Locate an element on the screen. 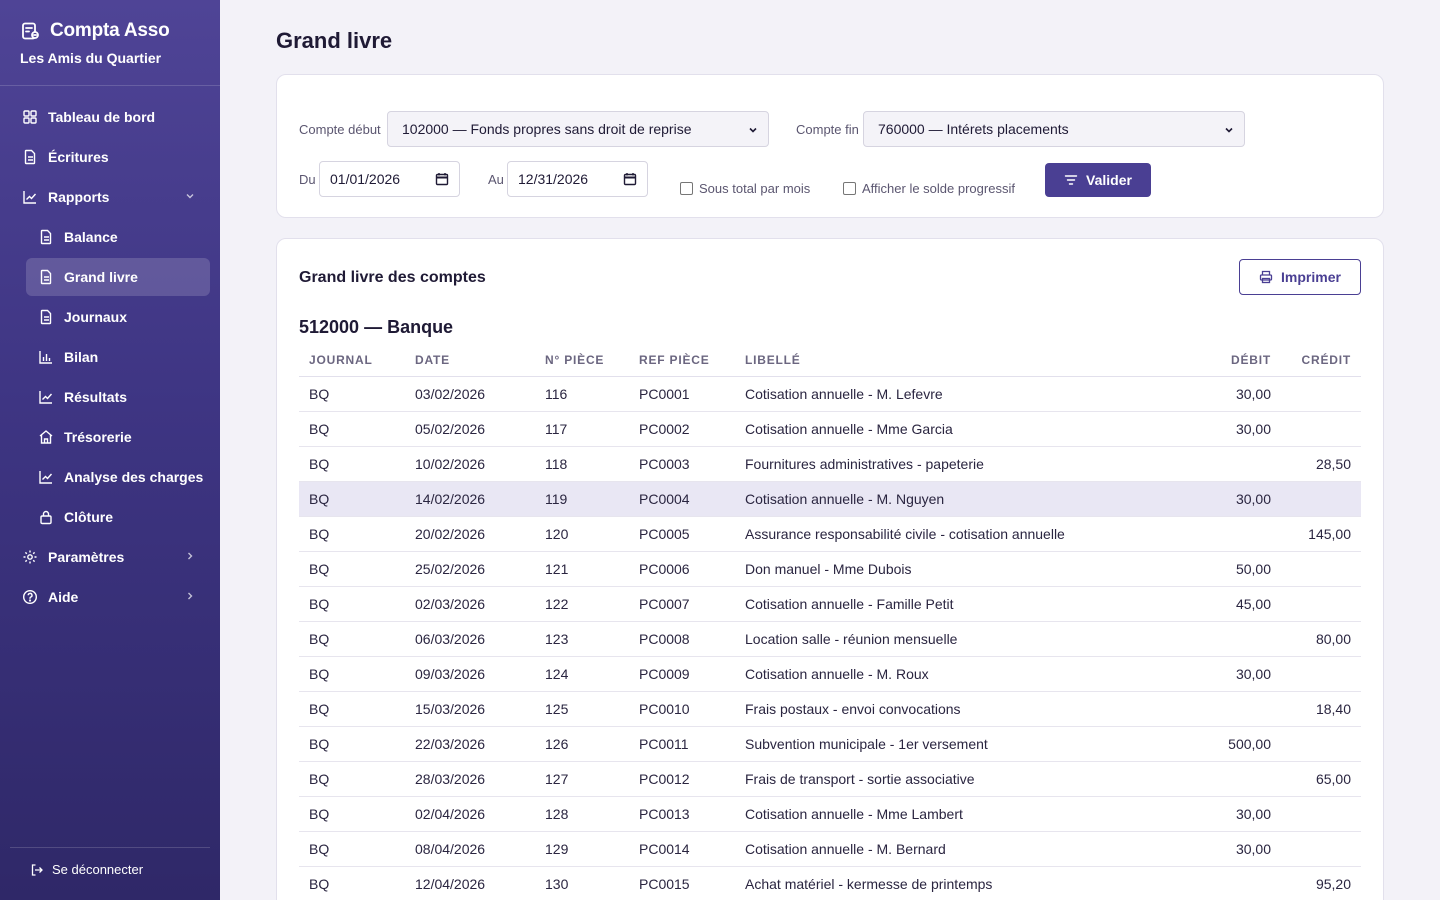  cell-credit: 95,20 is located at coordinates (1333, 884).